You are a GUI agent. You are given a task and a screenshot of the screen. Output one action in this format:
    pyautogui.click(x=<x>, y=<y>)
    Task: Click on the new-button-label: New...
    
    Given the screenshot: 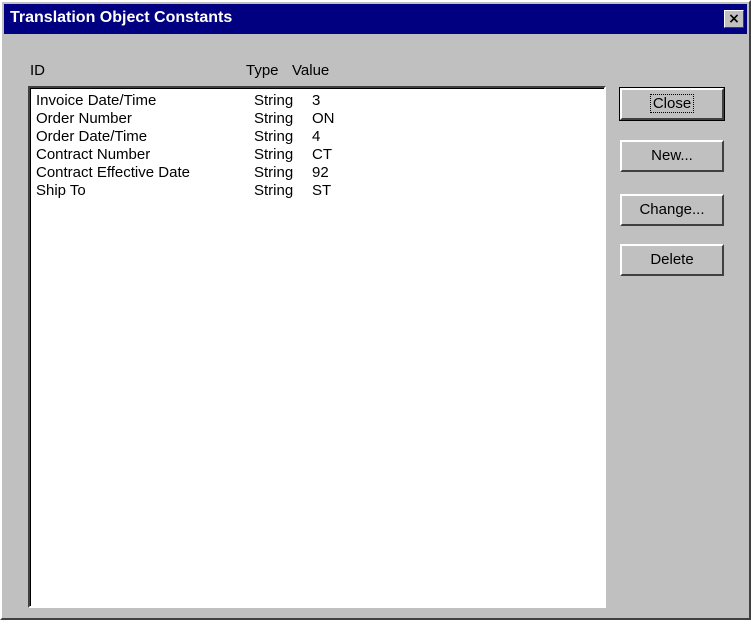 What is the action you would take?
    pyautogui.click(x=672, y=155)
    